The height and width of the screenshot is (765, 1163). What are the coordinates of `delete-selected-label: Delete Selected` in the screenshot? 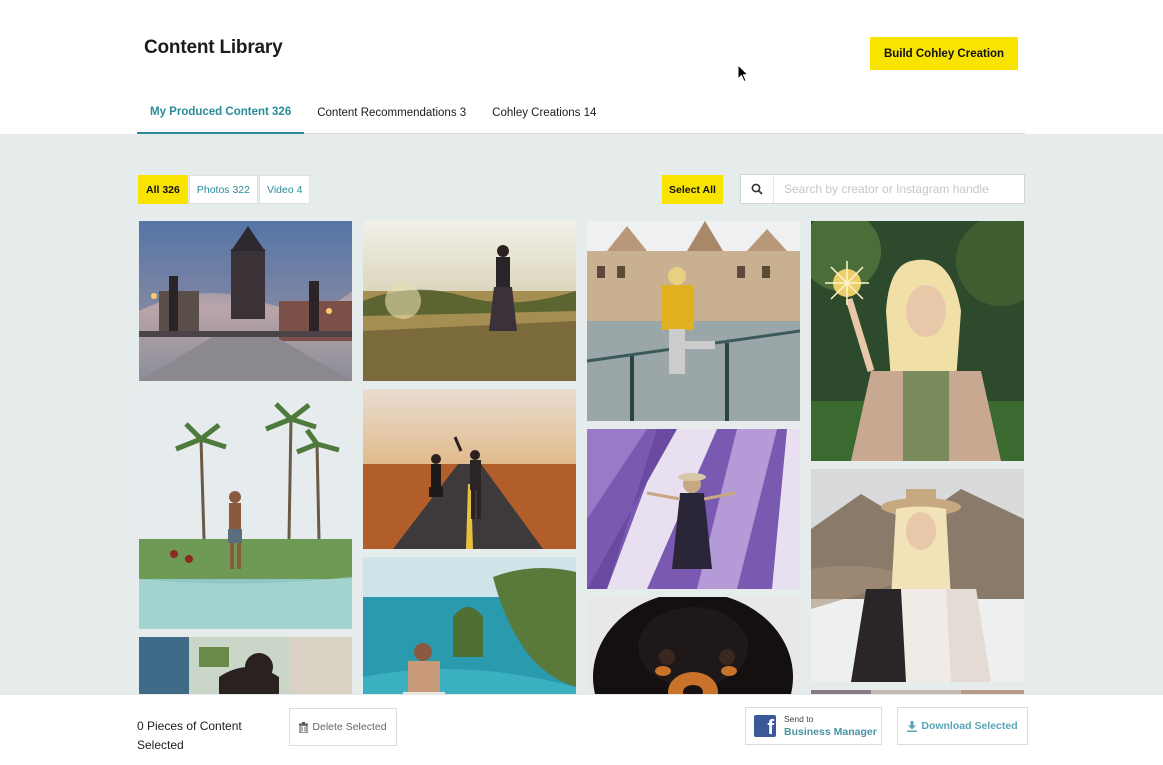 It's located at (349, 727).